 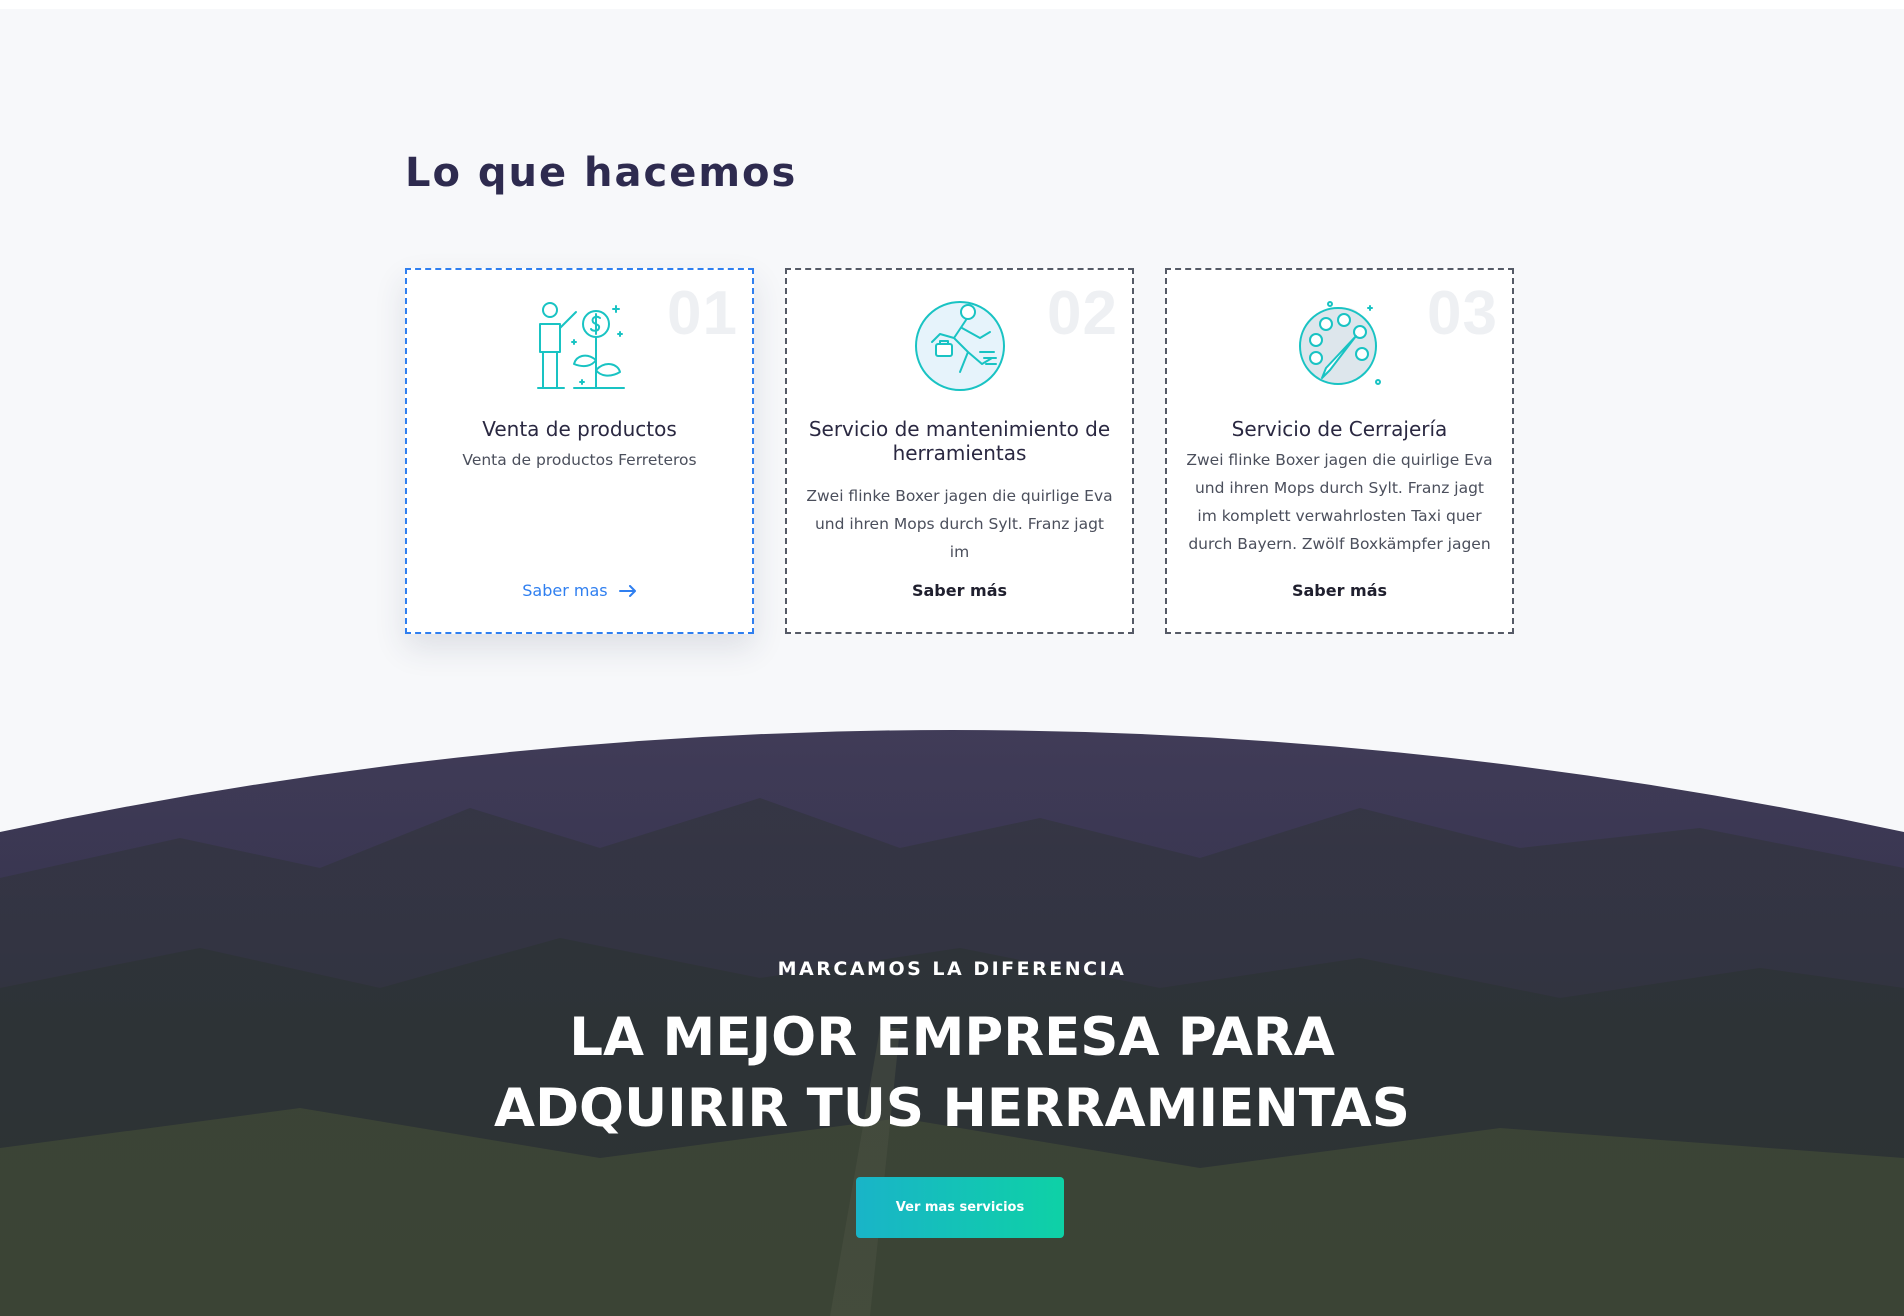 I want to click on card-number: 03, so click(x=1462, y=313).